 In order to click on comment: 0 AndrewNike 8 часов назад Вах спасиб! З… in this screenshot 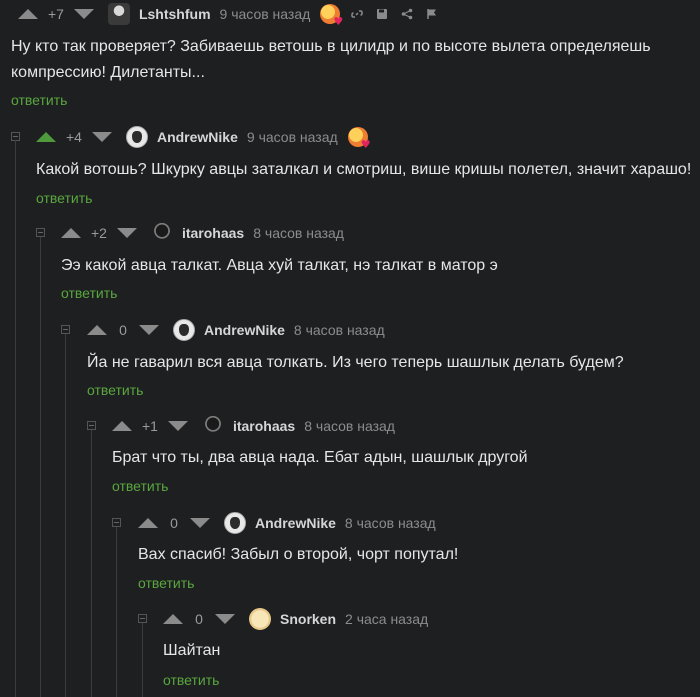, I will do `click(350, 554)`.